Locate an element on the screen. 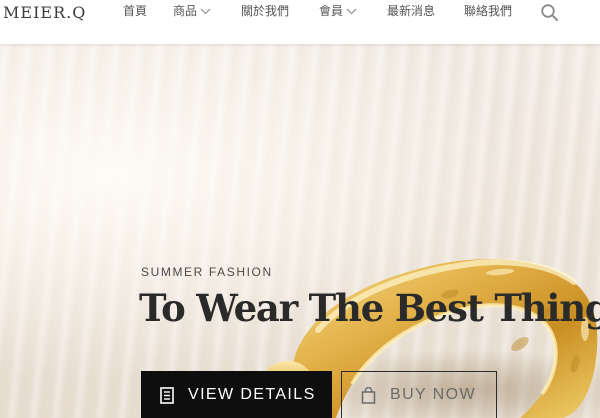 This screenshot has width=600, height=418. view-details-button: VIEW DETAILS is located at coordinates (236, 394).